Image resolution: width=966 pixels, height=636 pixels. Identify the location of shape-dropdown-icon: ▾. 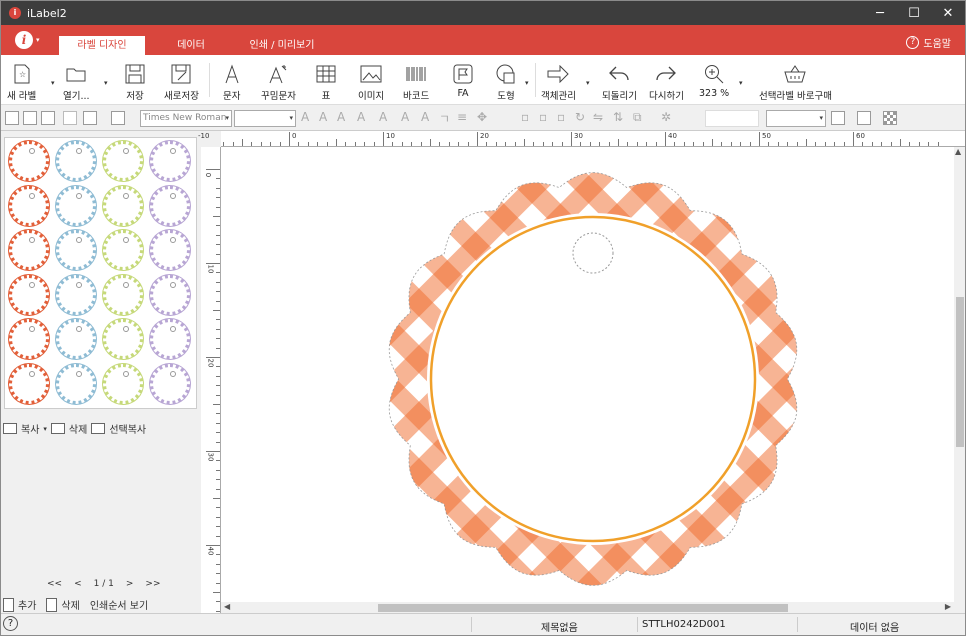
(527, 83).